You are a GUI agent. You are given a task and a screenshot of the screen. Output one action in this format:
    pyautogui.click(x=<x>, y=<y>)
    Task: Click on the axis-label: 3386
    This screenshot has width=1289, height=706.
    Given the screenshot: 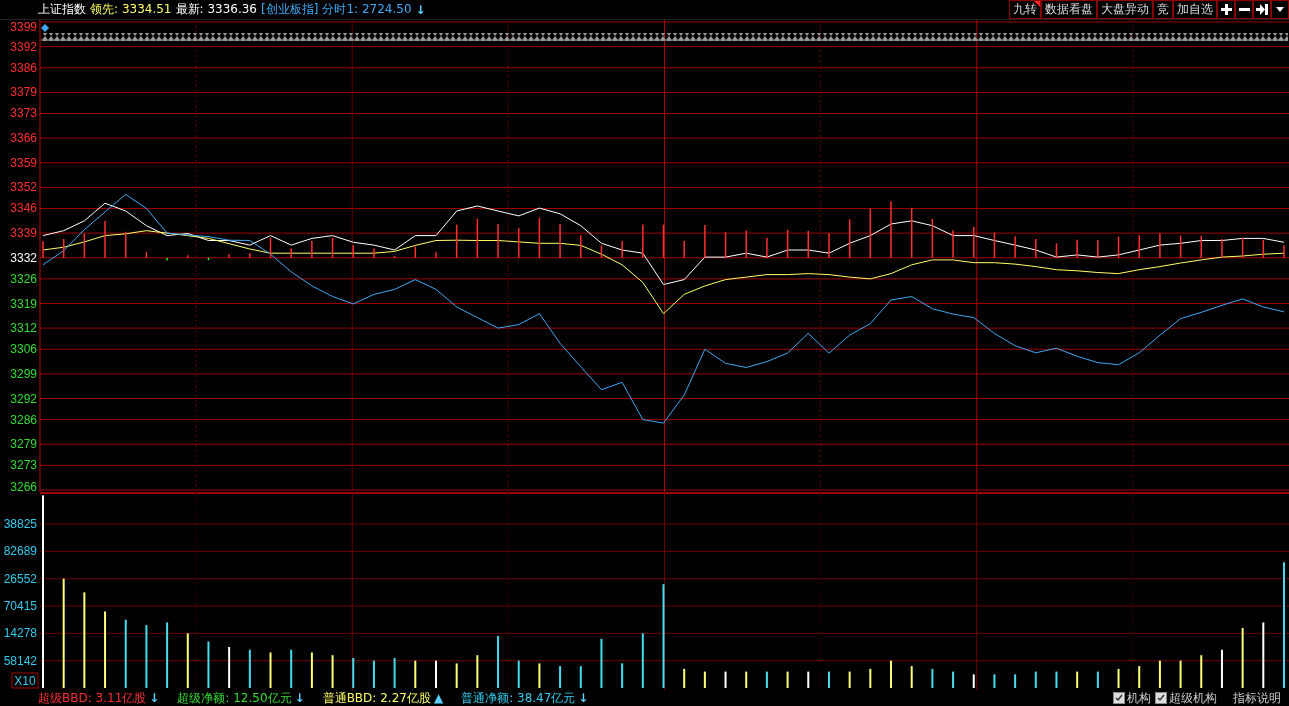 What is the action you would take?
    pyautogui.click(x=23, y=67)
    